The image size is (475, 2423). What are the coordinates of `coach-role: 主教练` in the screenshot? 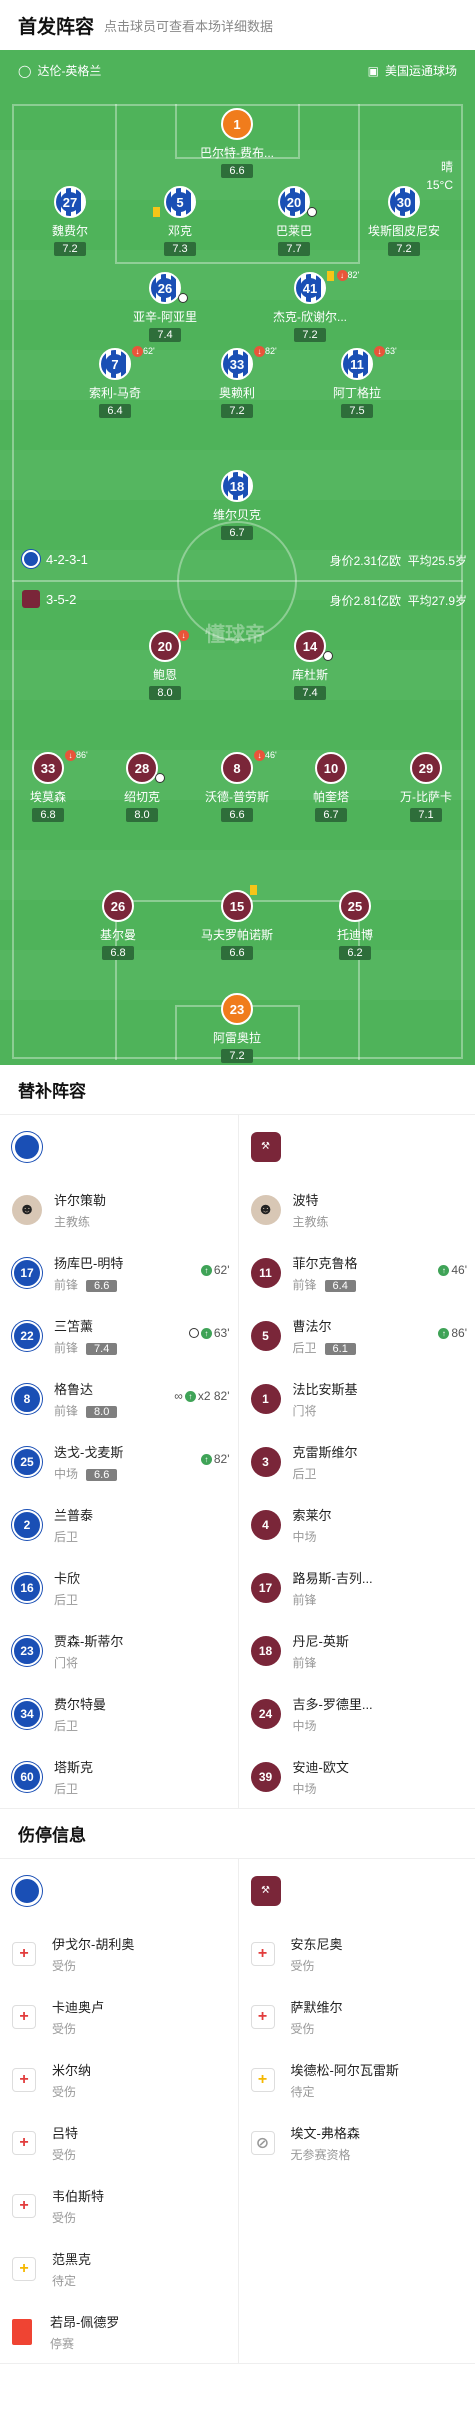 It's located at (72, 1221).